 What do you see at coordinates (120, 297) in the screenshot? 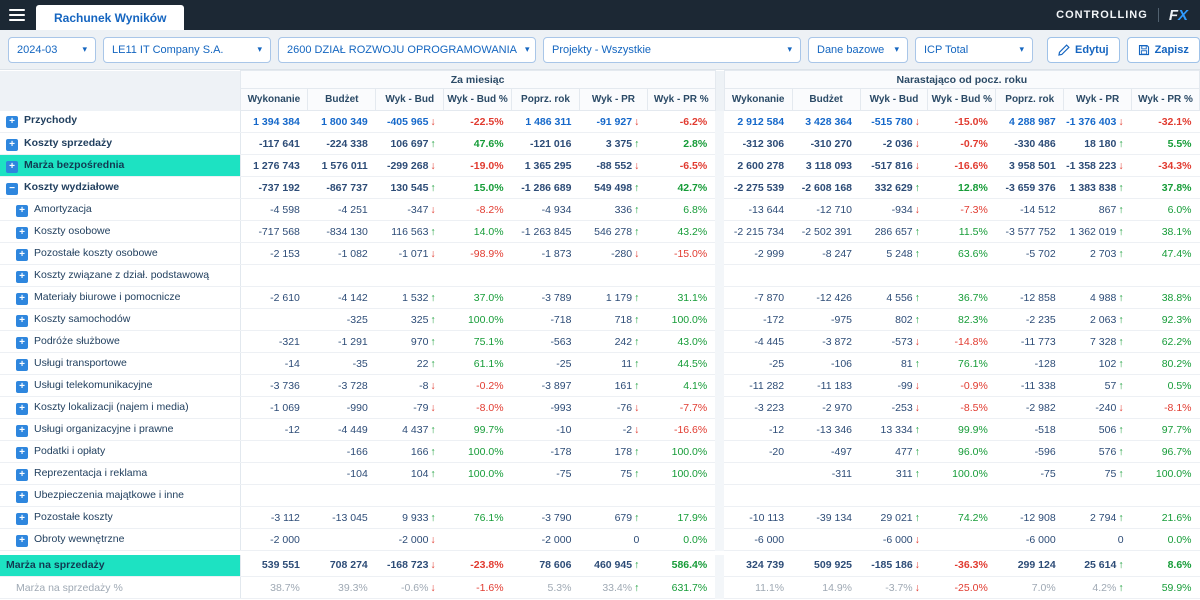
I see `row-label-cell: + Materiały biurowe i pomocnicze` at bounding box center [120, 297].